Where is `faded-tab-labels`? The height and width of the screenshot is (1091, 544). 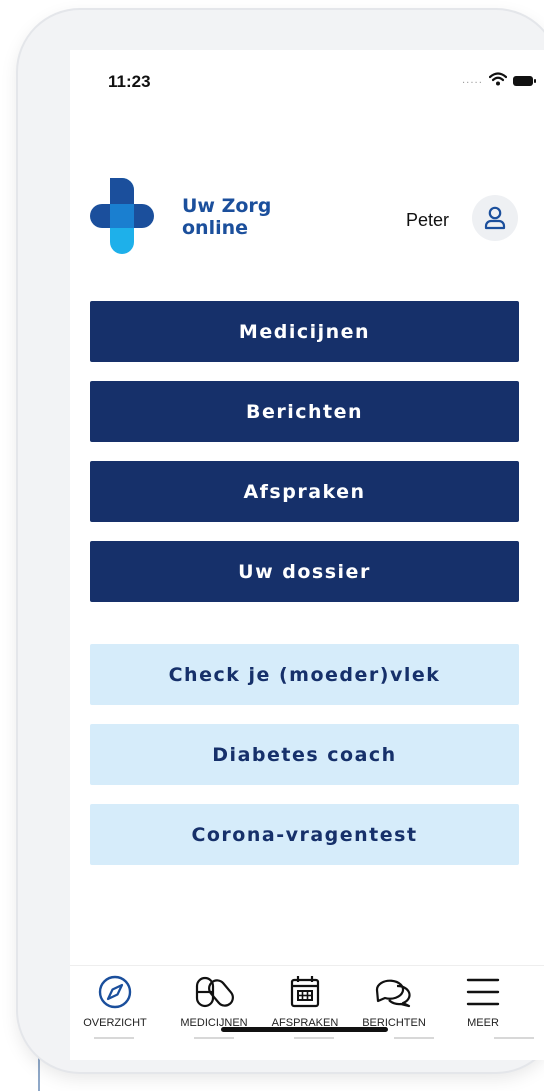
faded-tab-labels is located at coordinates (314, 1041).